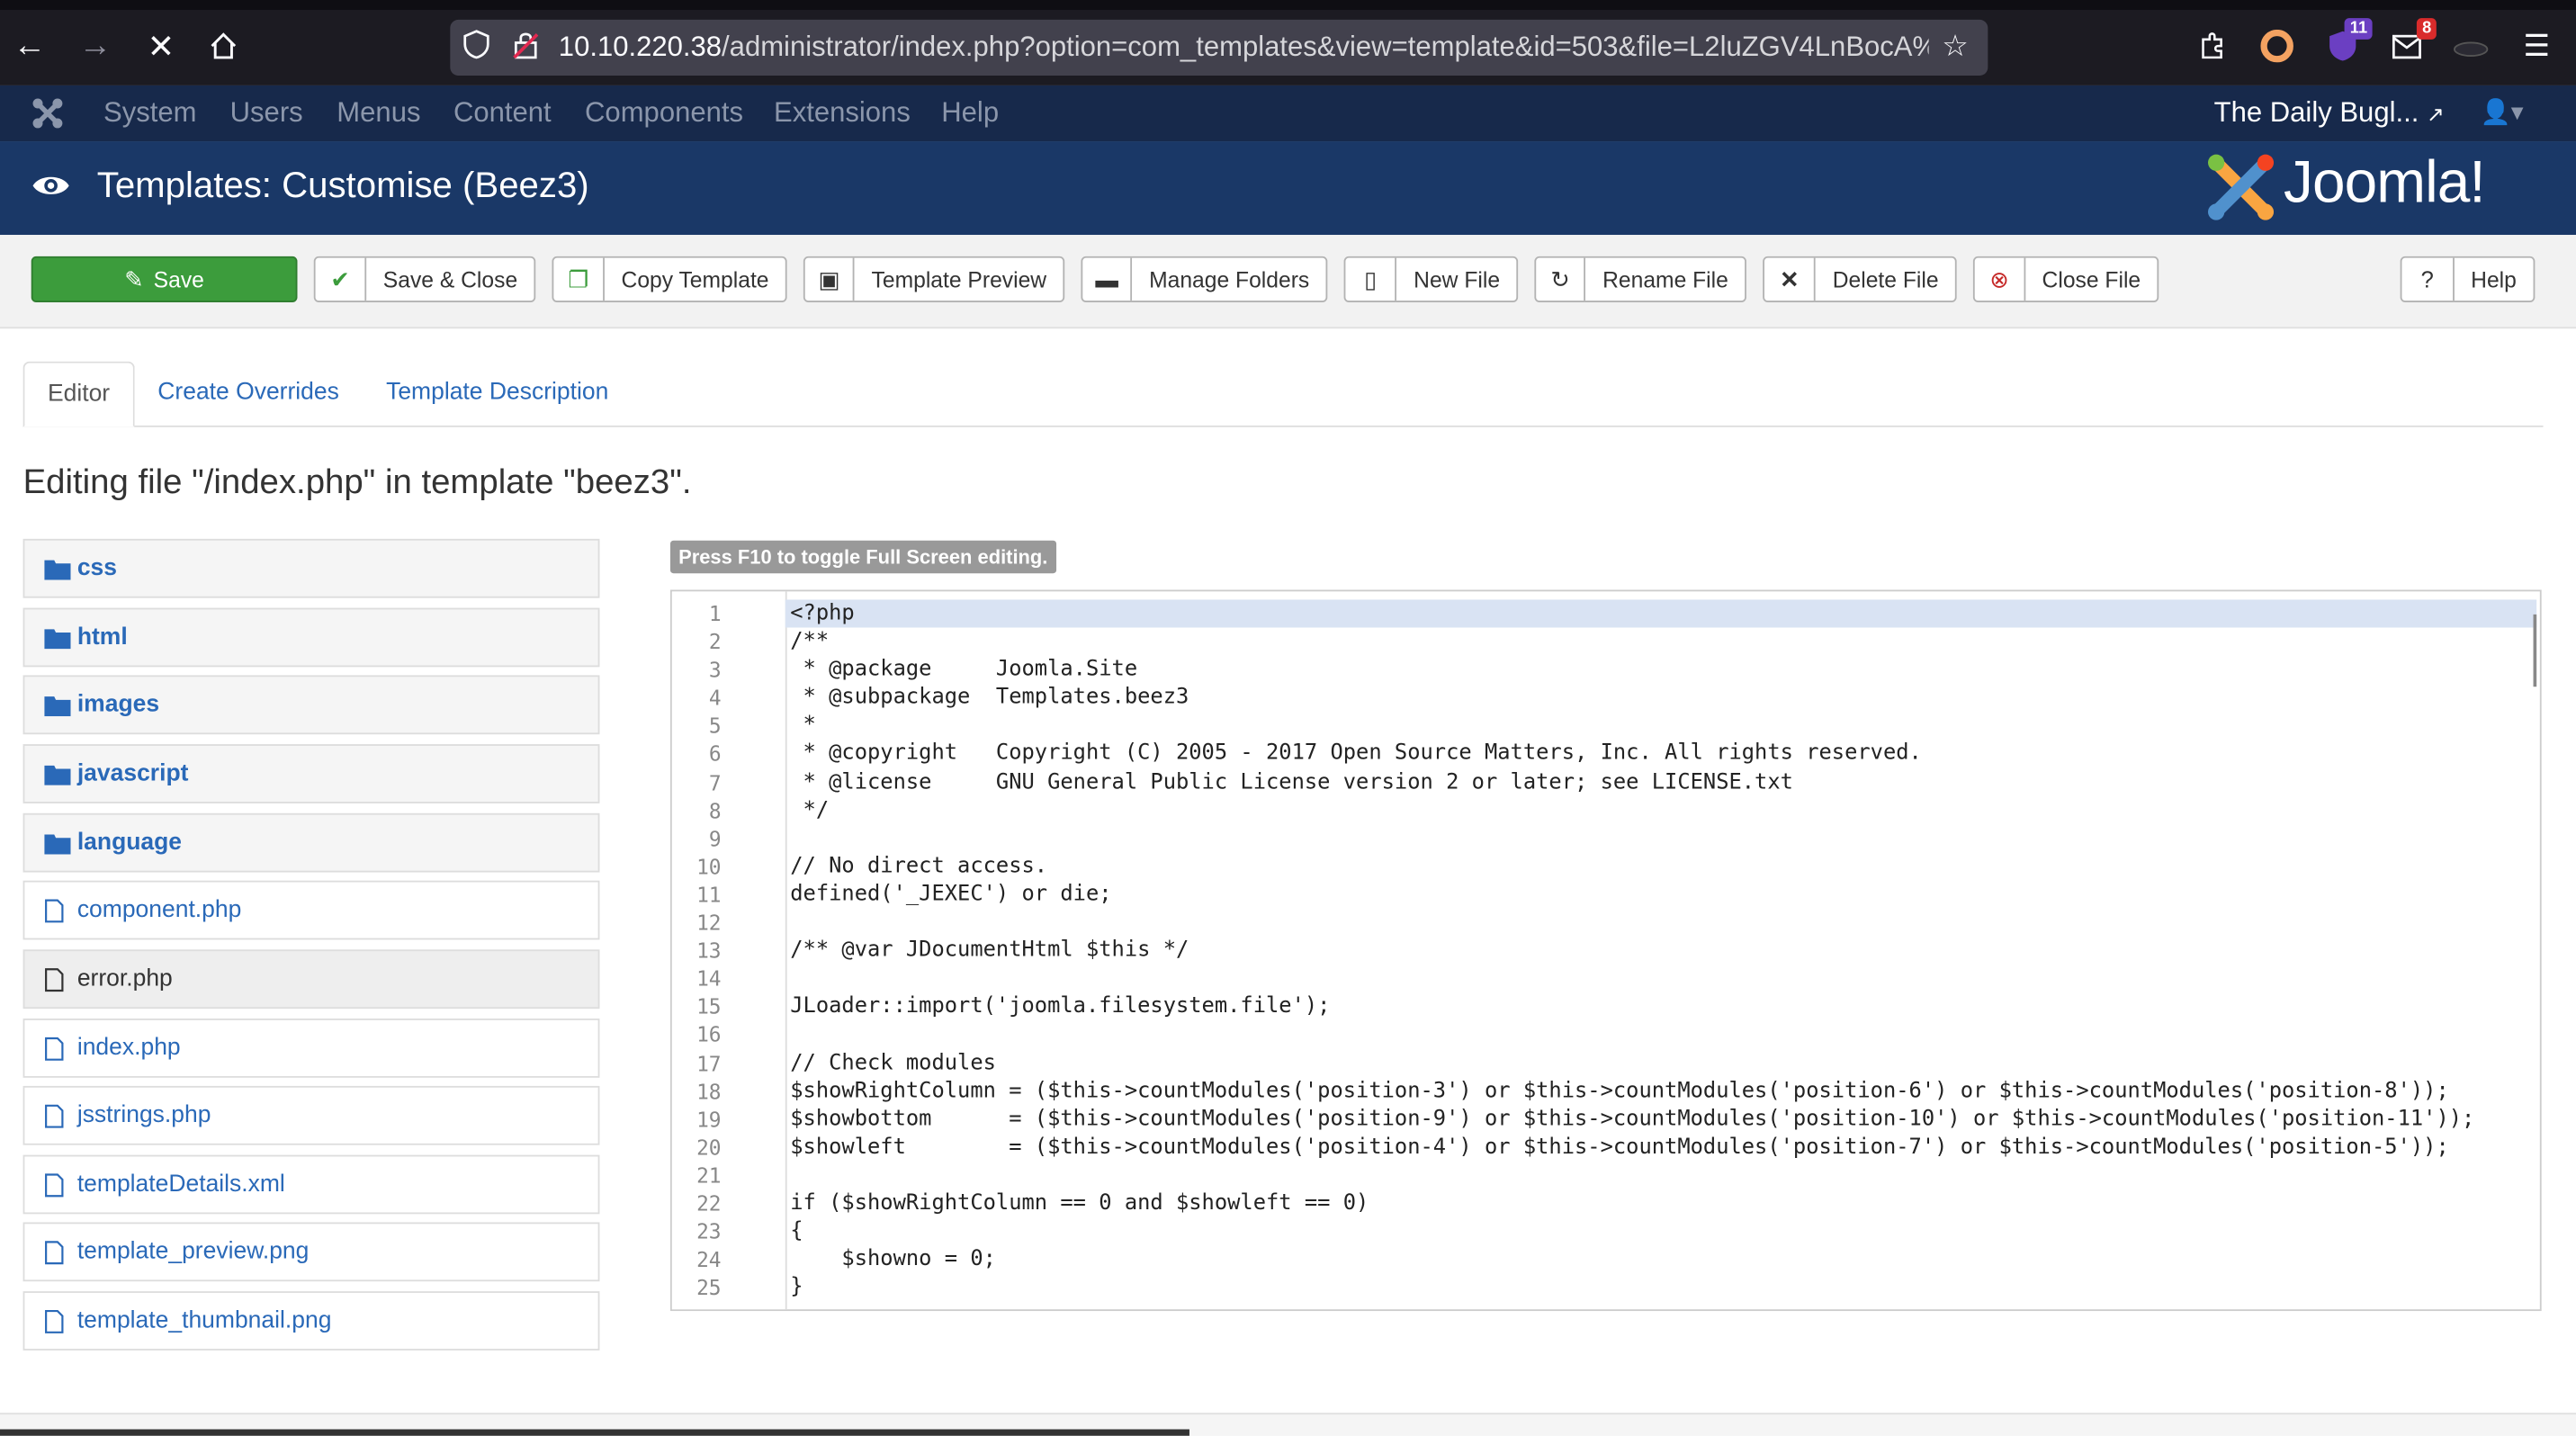  What do you see at coordinates (1663, 895) in the screenshot?
I see `code-line: defined('_JEXEC') or die;` at bounding box center [1663, 895].